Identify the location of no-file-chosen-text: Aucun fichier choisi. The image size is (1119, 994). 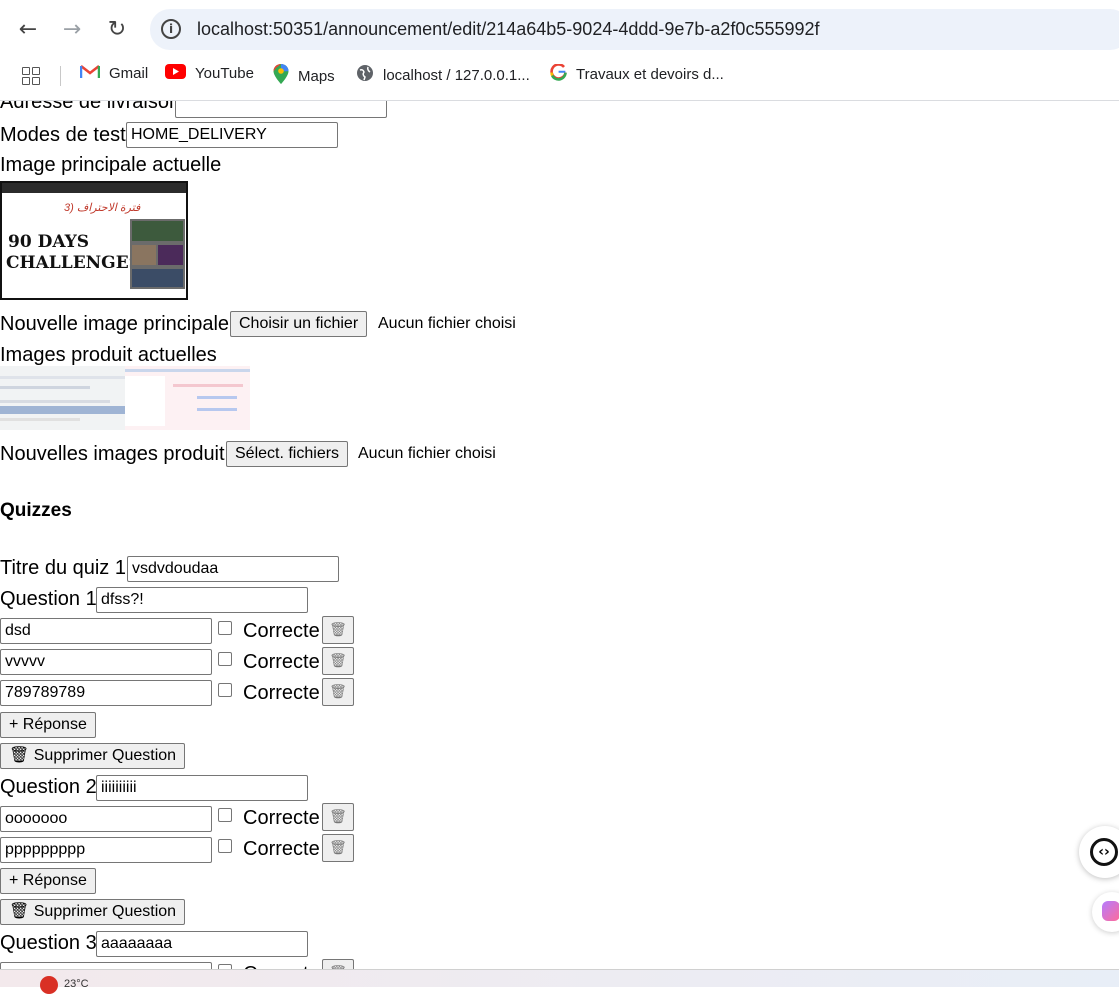
(447, 323).